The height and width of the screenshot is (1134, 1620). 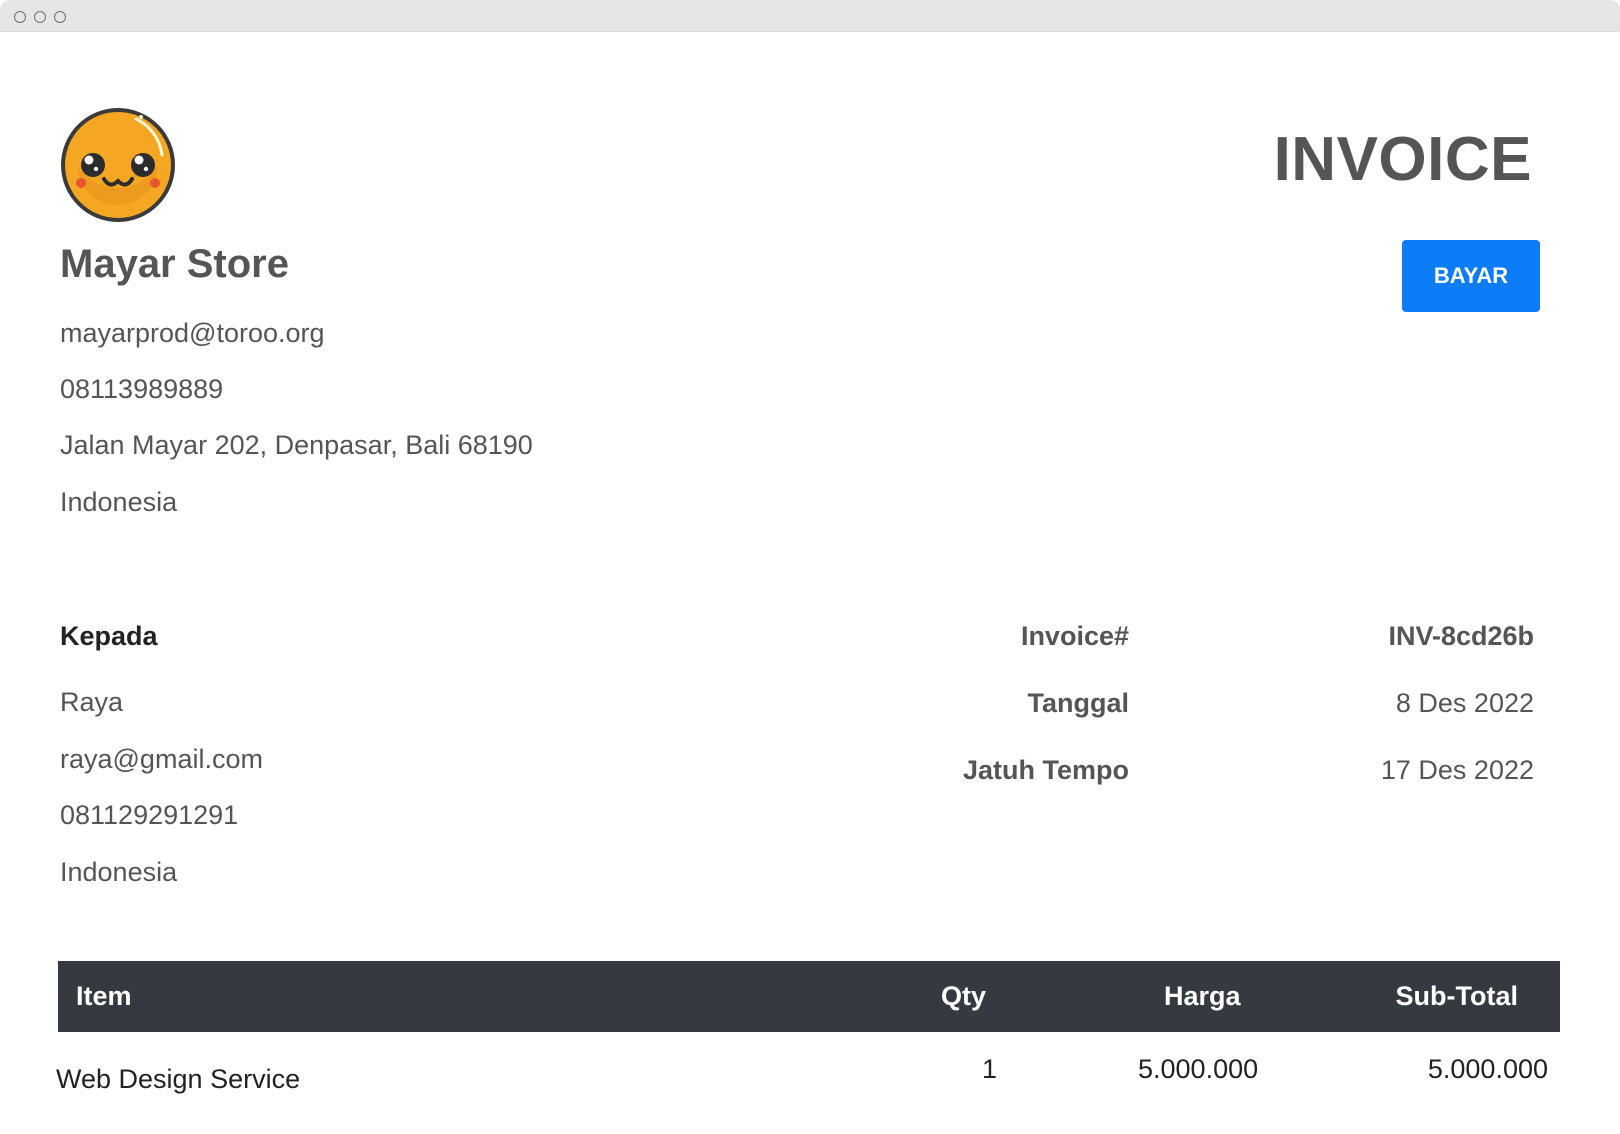 What do you see at coordinates (990, 1069) in the screenshot?
I see `row-qty: 1` at bounding box center [990, 1069].